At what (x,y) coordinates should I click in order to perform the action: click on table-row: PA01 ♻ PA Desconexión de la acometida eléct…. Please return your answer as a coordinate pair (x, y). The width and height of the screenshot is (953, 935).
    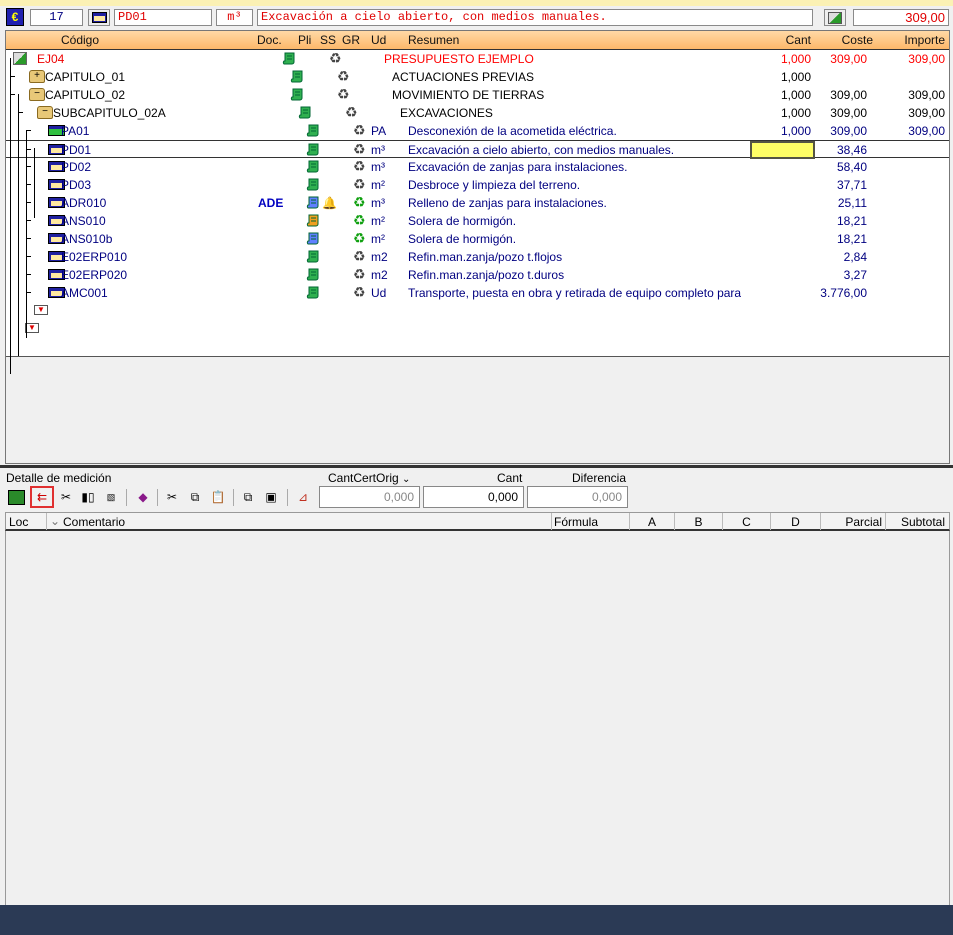
    Looking at the image, I should click on (477, 131).